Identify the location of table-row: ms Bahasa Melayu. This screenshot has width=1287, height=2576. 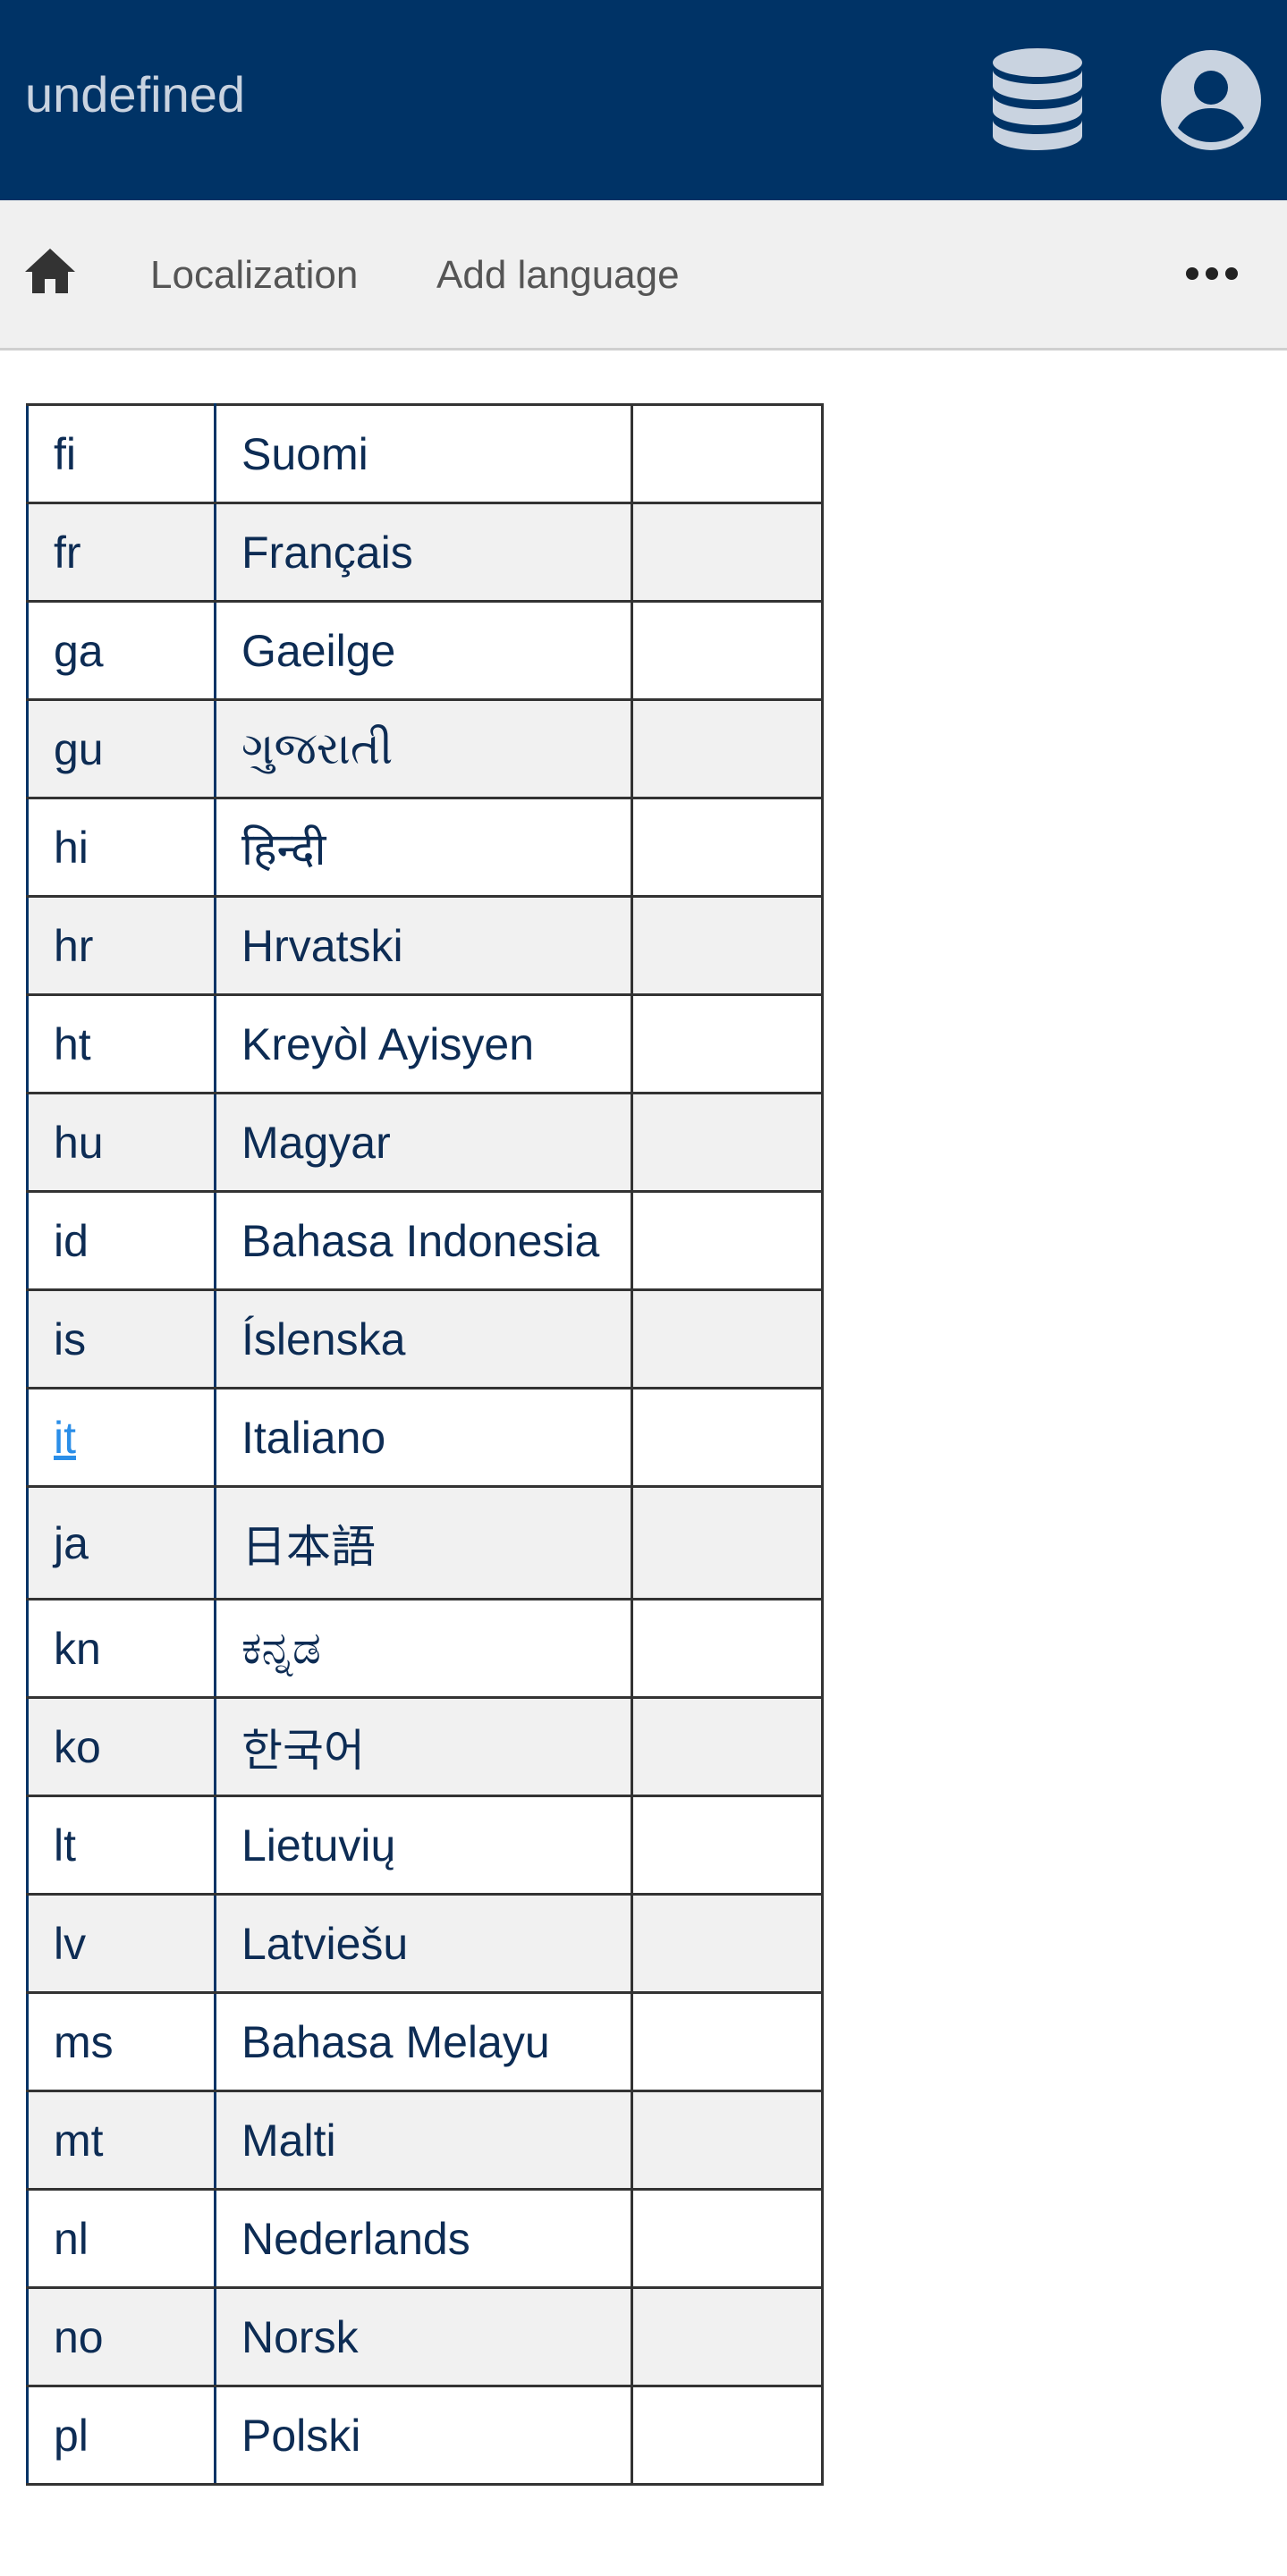
(425, 2041).